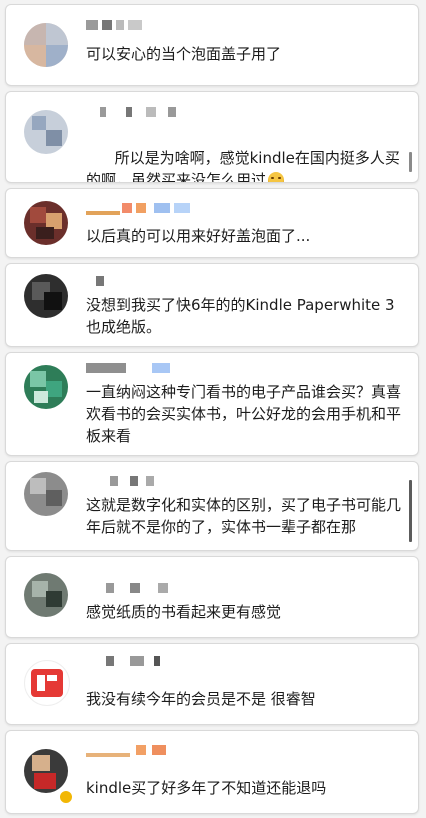 The image size is (426, 818). I want to click on comment-text: 没想到我买了快6年的的Kindle Paperwhite 3也成绝版。, so click(240, 316).